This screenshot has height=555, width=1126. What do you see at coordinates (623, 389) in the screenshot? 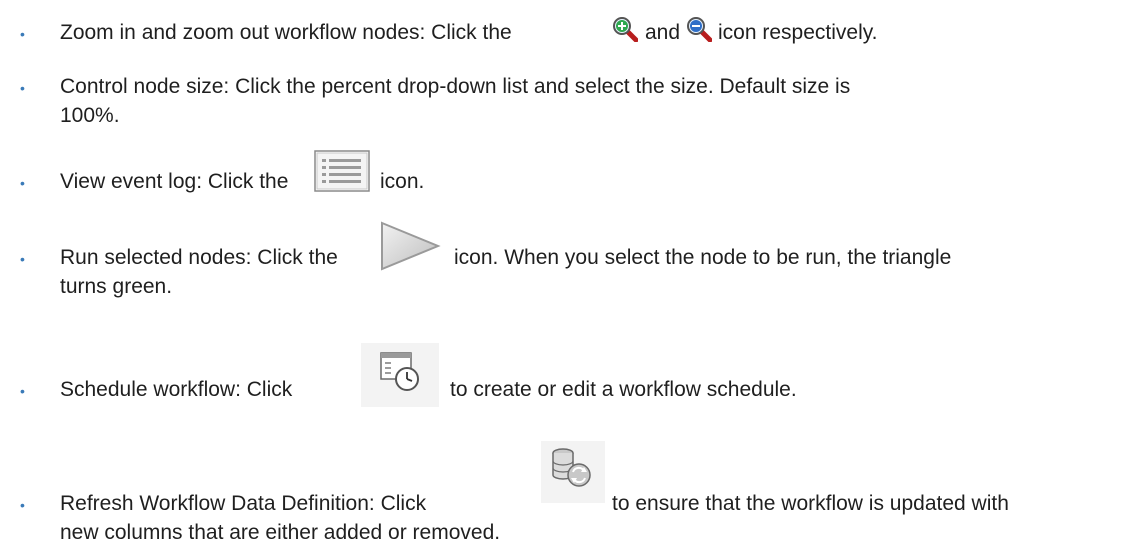
I see `schedule-text-part2: to create or edit a workflow schedule.` at bounding box center [623, 389].